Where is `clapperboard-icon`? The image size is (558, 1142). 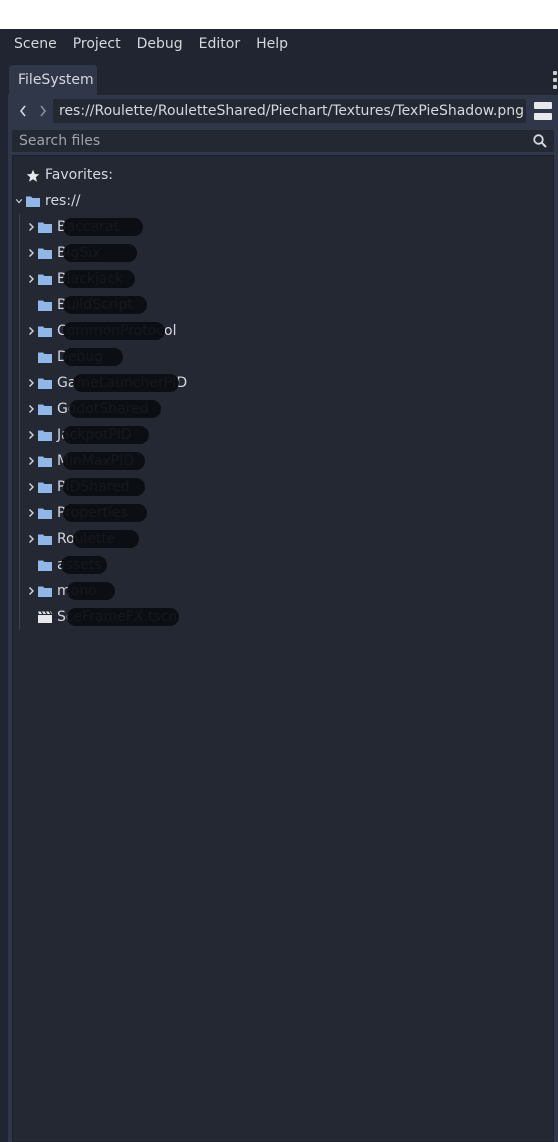 clapperboard-icon is located at coordinates (45, 617).